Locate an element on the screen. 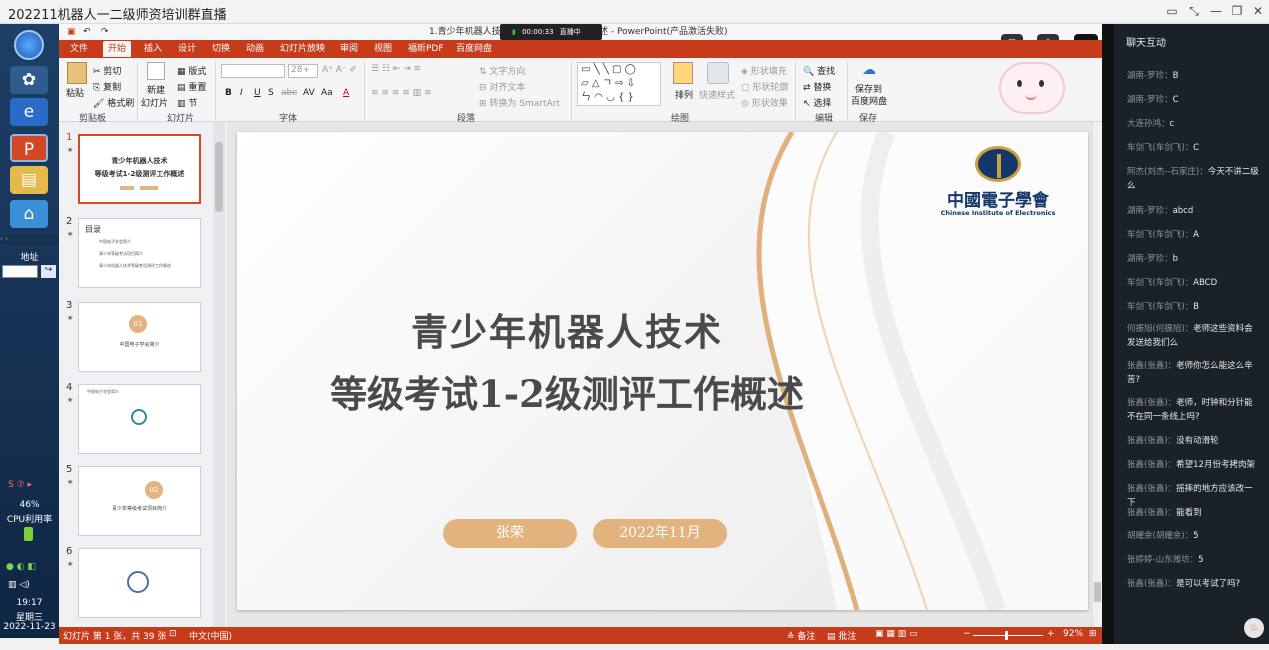  paste-icon is located at coordinates (77, 73).